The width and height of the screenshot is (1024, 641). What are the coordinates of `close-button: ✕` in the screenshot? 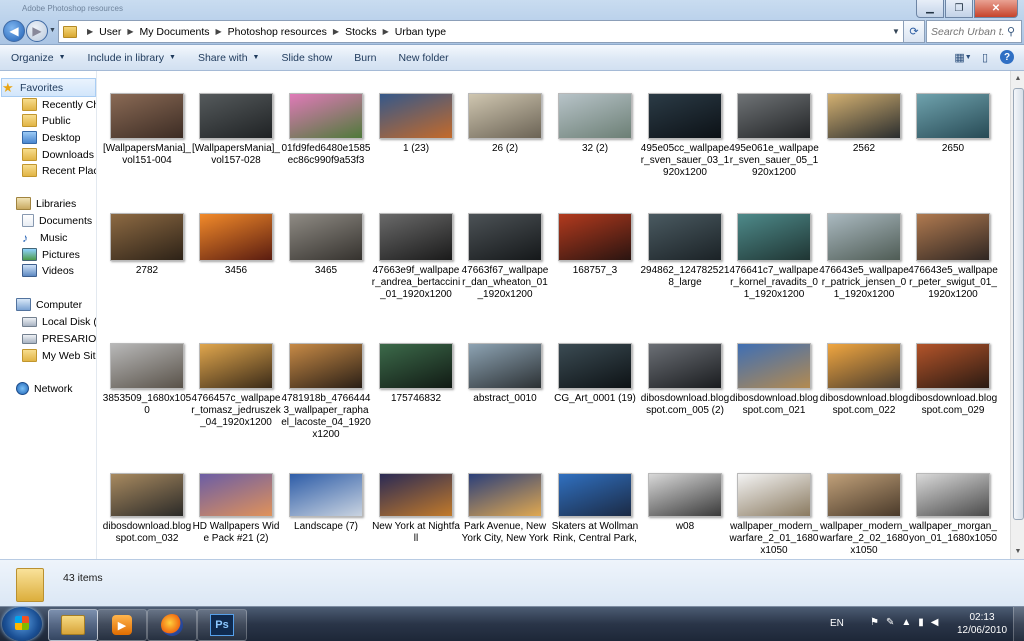 It's located at (996, 9).